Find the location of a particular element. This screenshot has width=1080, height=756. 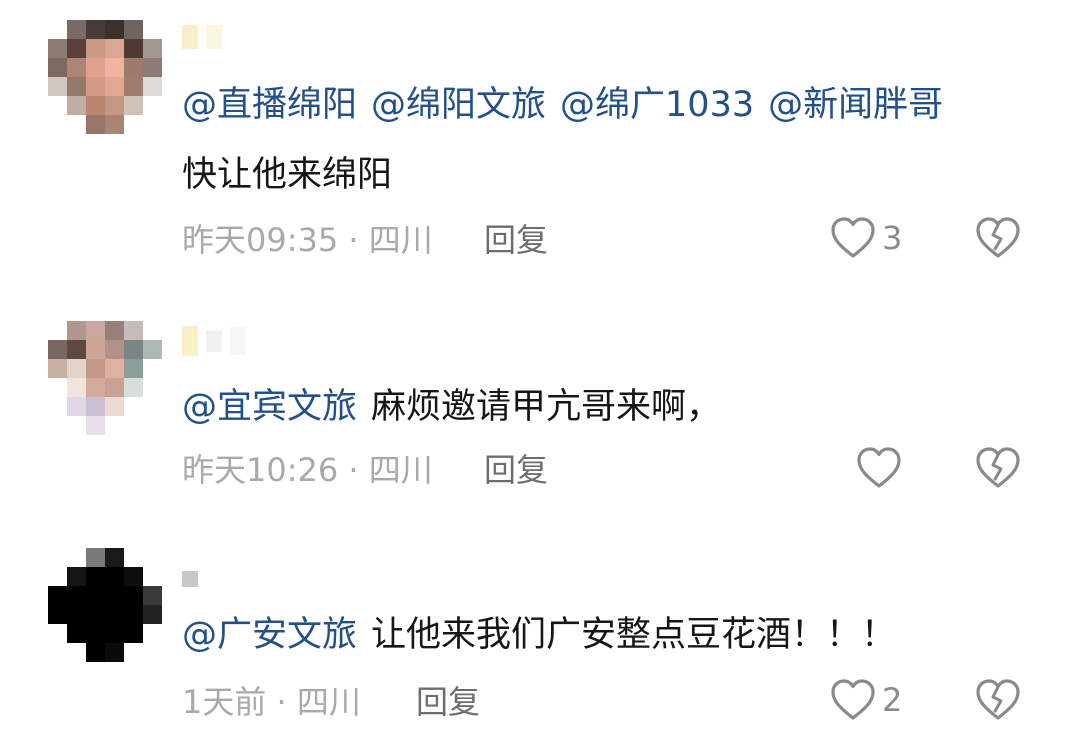

comment-text: 让他来我们广安整点豆花酒！！！ is located at coordinates (634, 635).